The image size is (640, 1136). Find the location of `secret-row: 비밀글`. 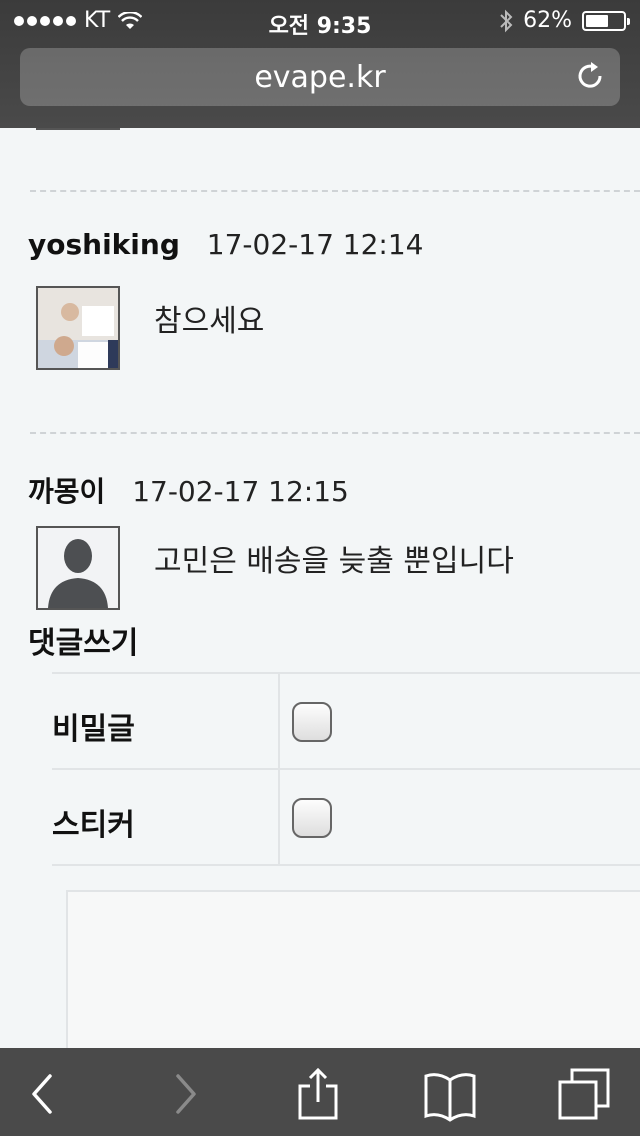

secret-row: 비밀글 is located at coordinates (346, 722).